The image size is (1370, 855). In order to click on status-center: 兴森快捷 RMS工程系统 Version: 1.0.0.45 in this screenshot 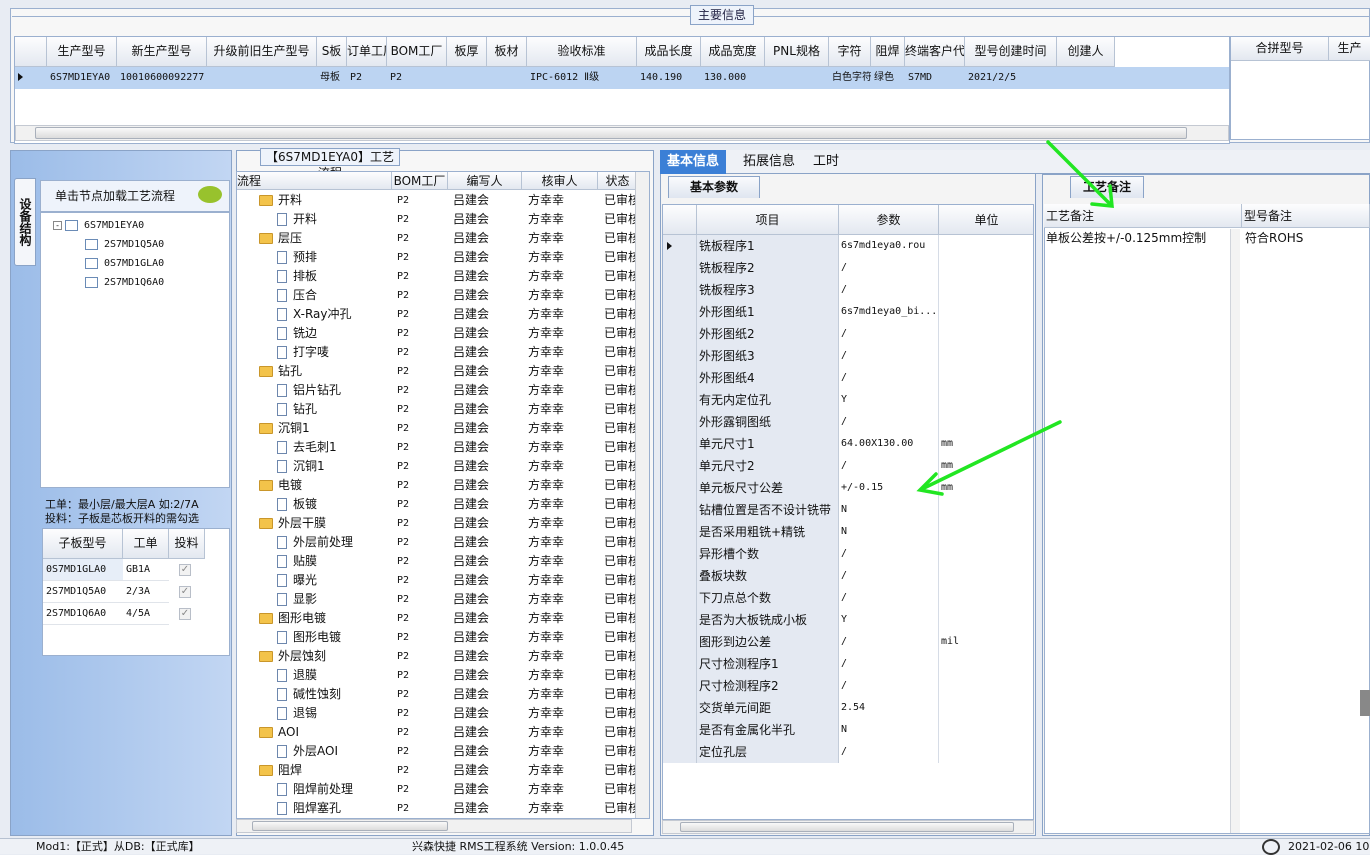, I will do `click(518, 846)`.